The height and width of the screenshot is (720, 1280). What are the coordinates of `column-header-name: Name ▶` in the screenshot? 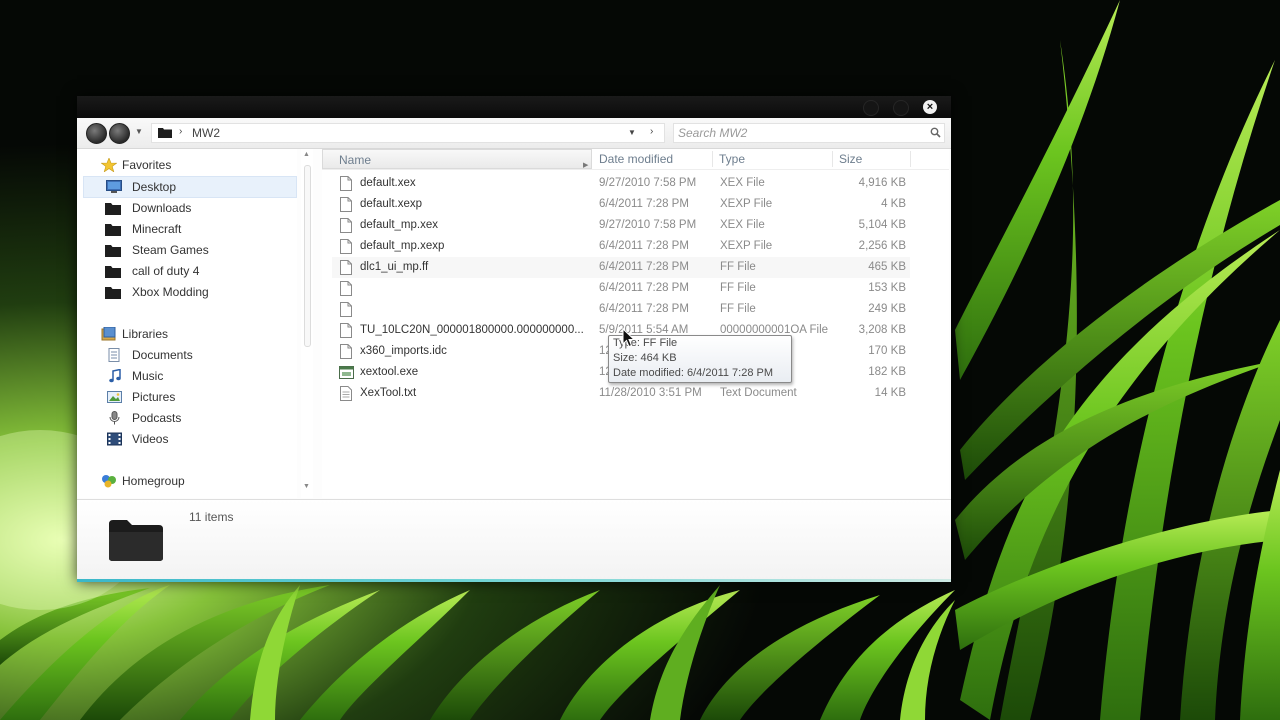 It's located at (457, 159).